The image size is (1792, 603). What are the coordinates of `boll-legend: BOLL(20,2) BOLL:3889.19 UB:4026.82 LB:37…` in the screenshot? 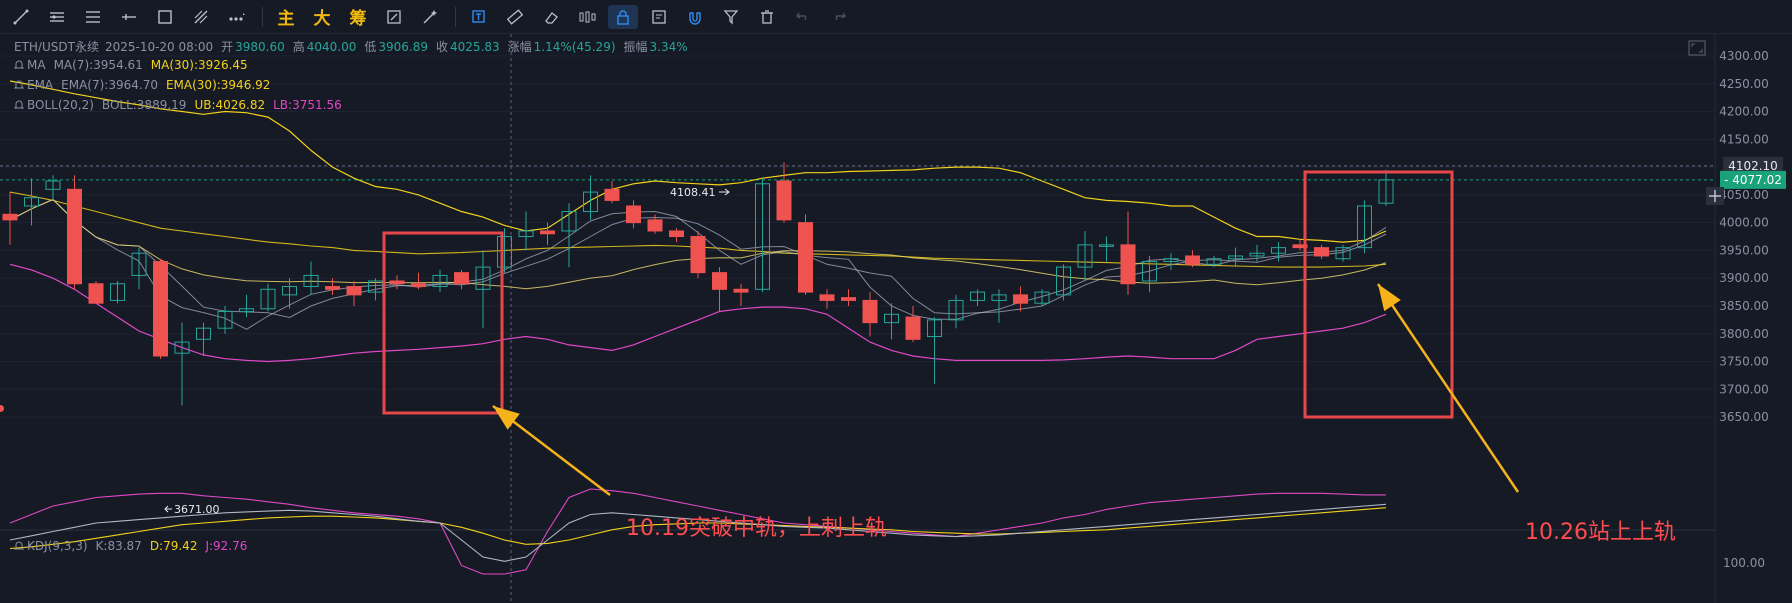 It's located at (182, 105).